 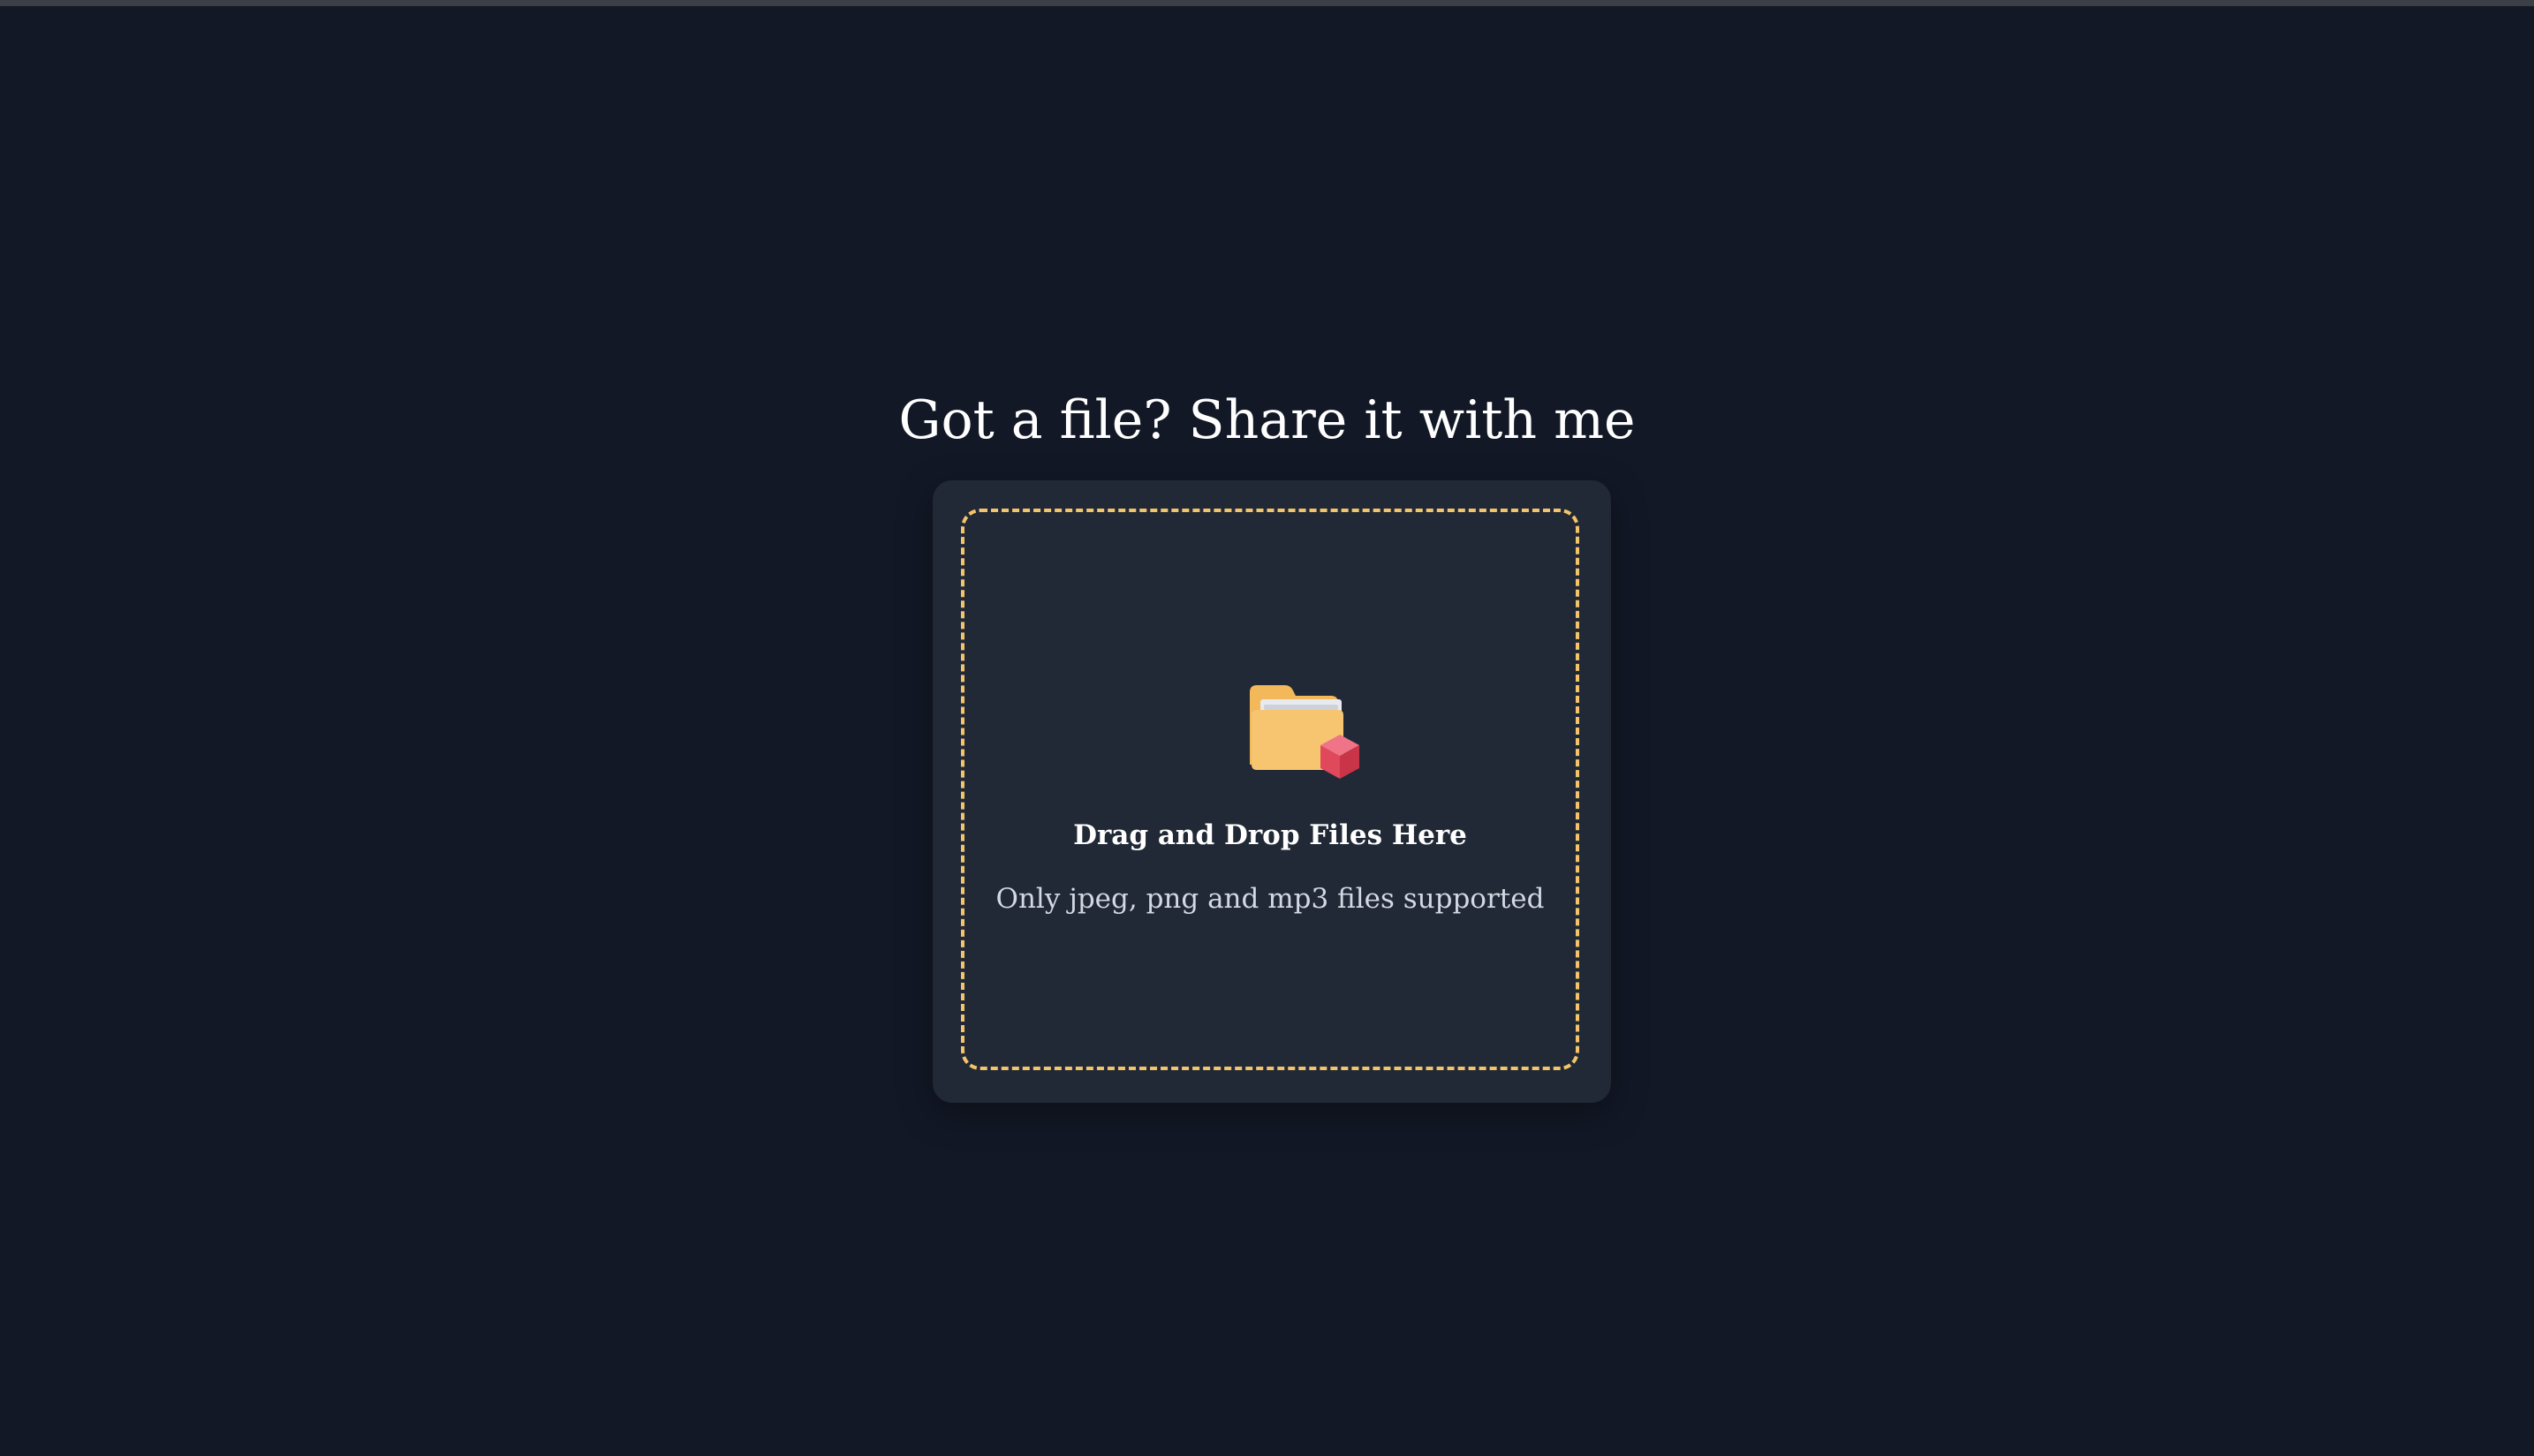 I want to click on dropzone-label: Drag and Drop Files Here, so click(x=1270, y=835).